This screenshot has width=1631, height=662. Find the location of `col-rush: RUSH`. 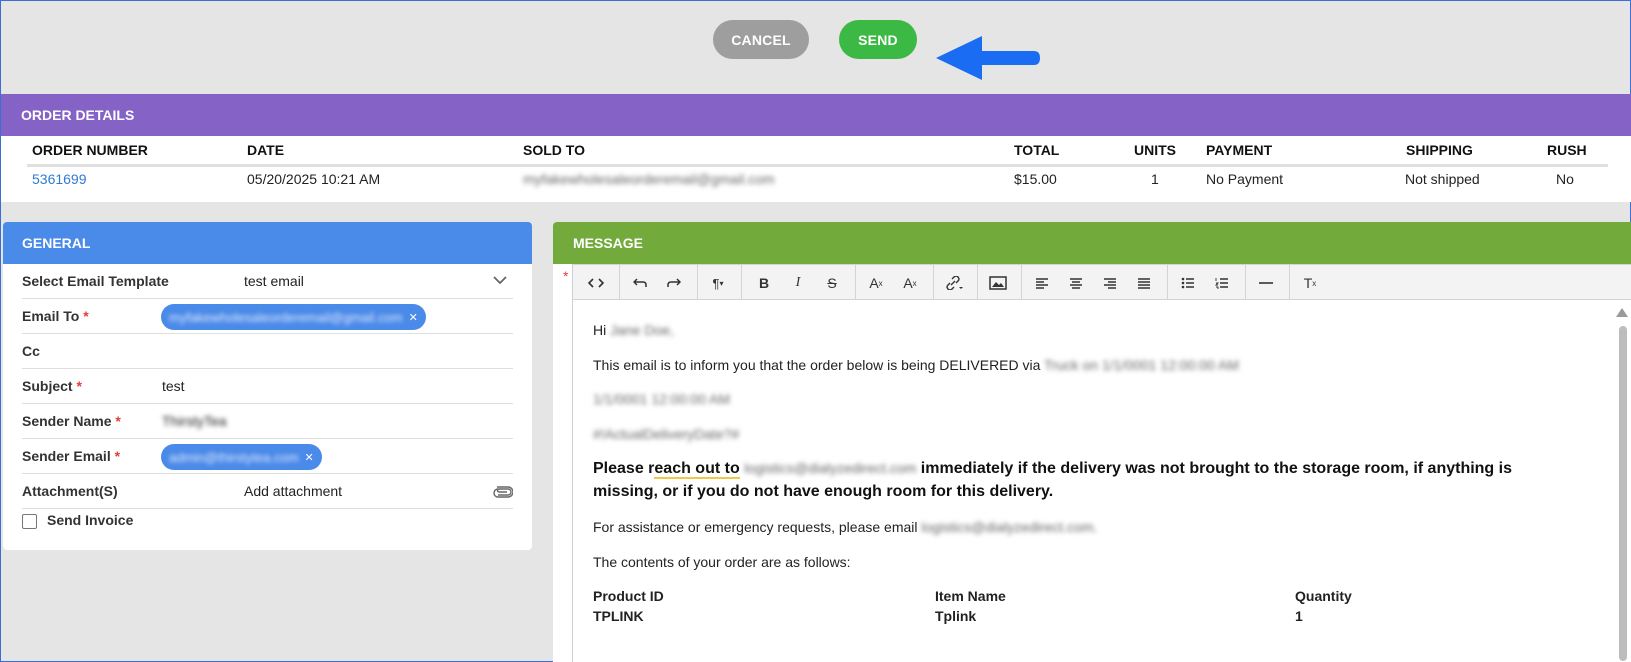

col-rush: RUSH is located at coordinates (1567, 150).